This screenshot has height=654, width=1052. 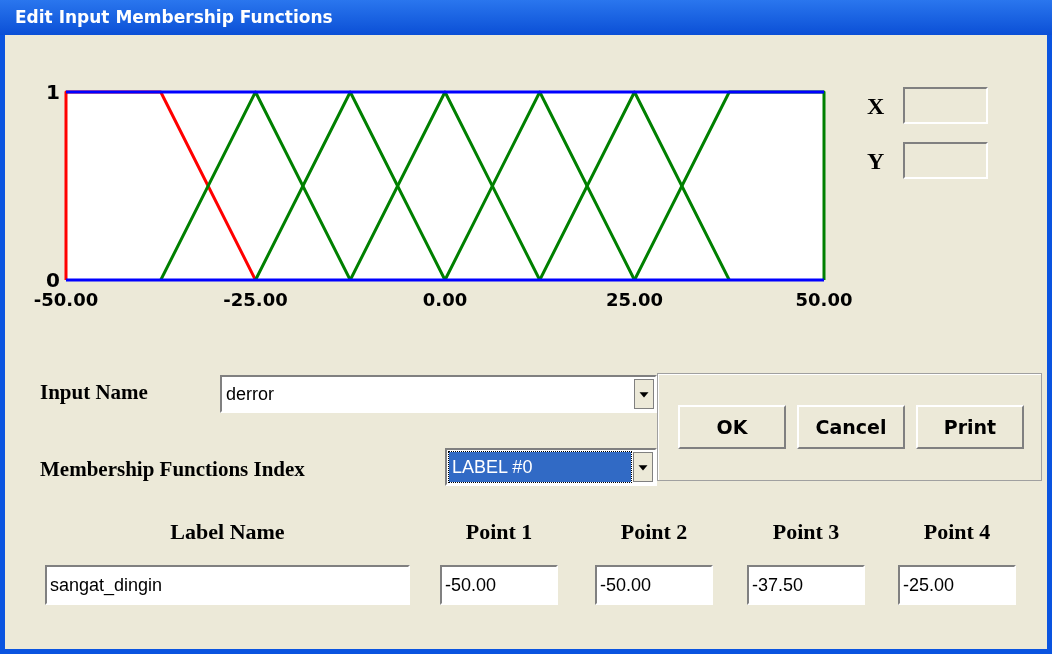 I want to click on coordinate-label: X, so click(x=876, y=106).